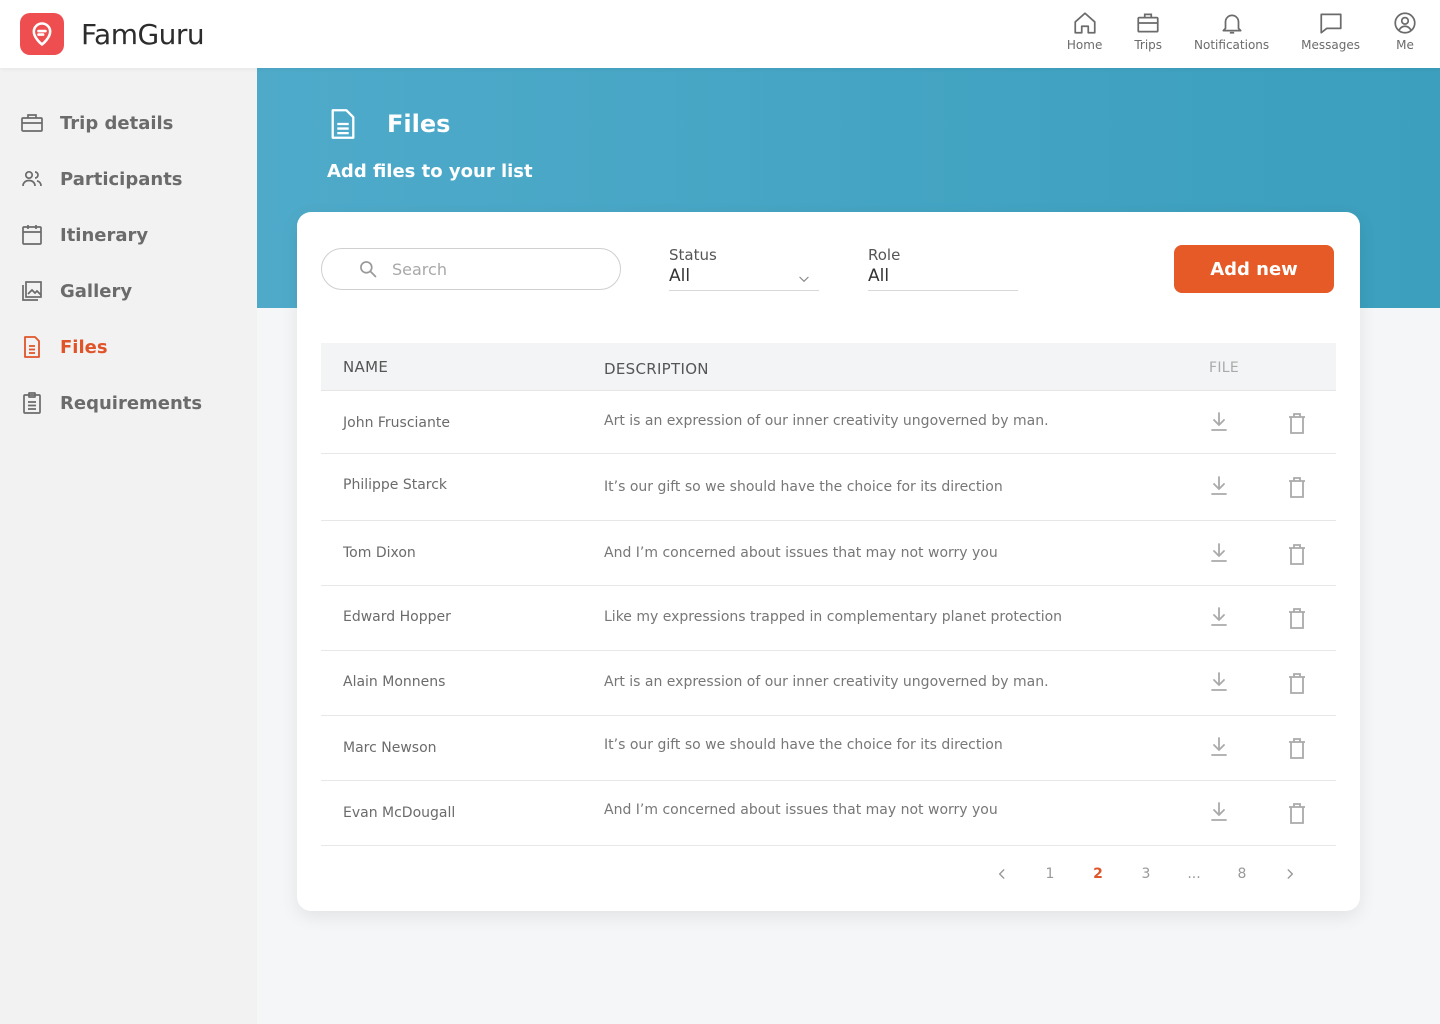 This screenshot has width=1440, height=1024. What do you see at coordinates (1098, 874) in the screenshot?
I see `page-button-2-current: 2` at bounding box center [1098, 874].